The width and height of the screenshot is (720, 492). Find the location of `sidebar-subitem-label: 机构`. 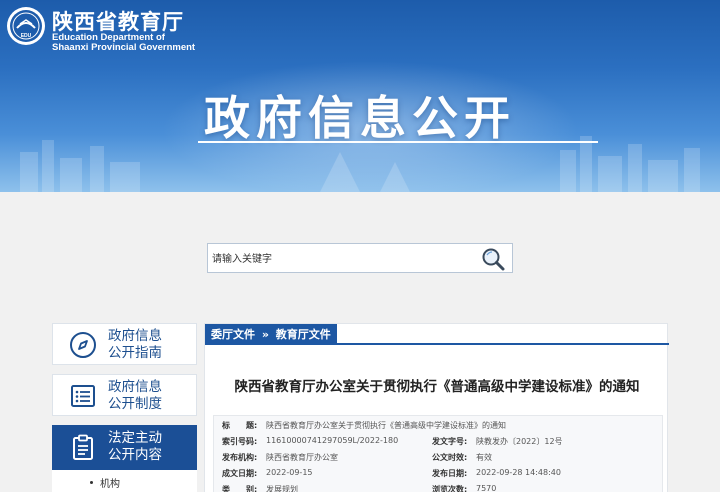

sidebar-subitem-label: 机构 is located at coordinates (110, 484).